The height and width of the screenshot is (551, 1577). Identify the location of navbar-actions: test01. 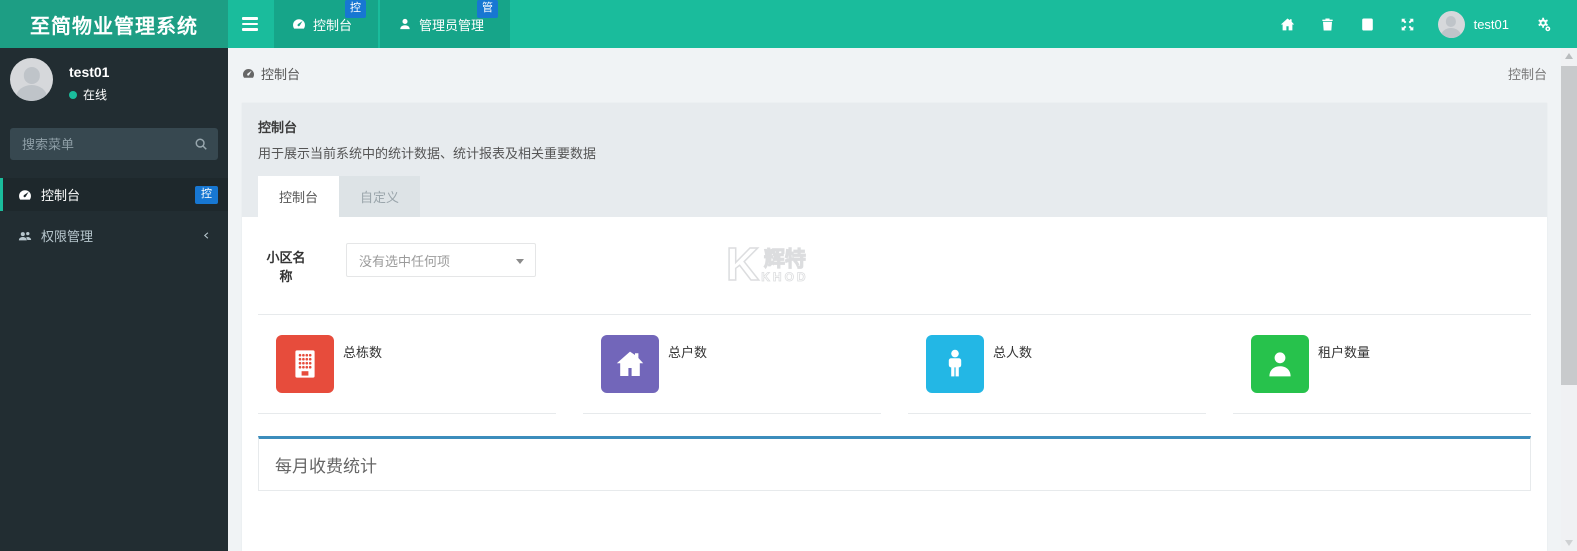
(1422, 24).